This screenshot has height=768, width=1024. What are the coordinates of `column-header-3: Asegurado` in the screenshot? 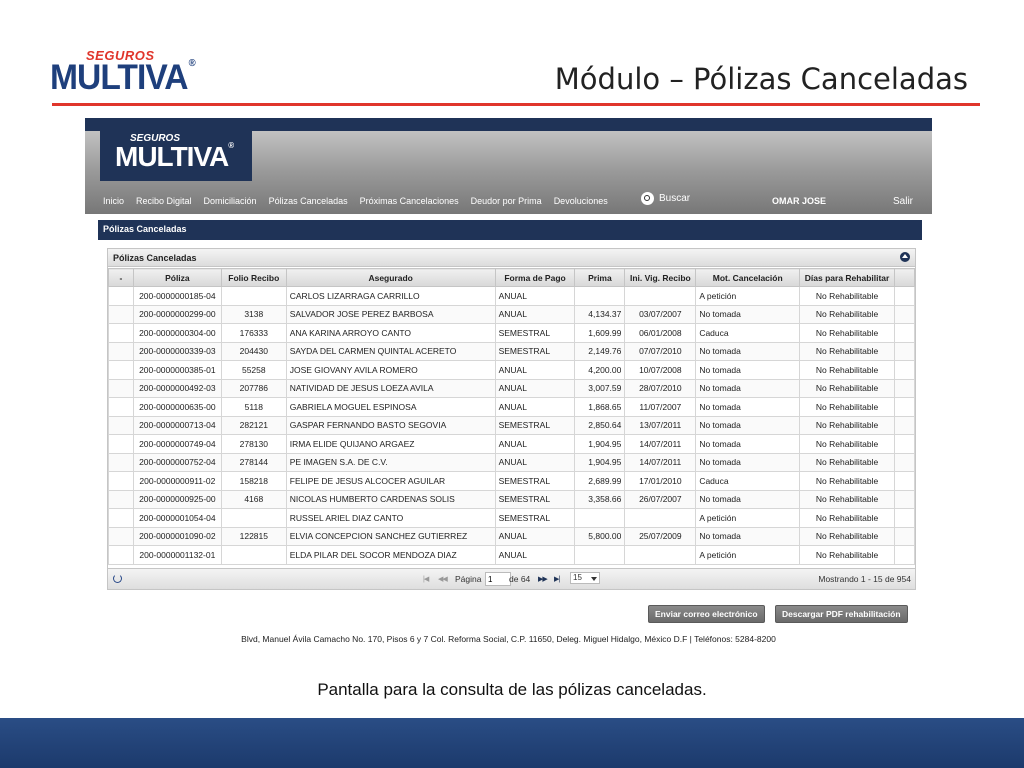 It's located at (390, 277).